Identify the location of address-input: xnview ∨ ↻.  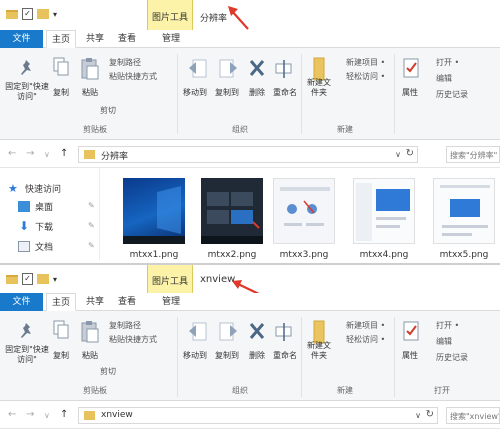
(258, 415).